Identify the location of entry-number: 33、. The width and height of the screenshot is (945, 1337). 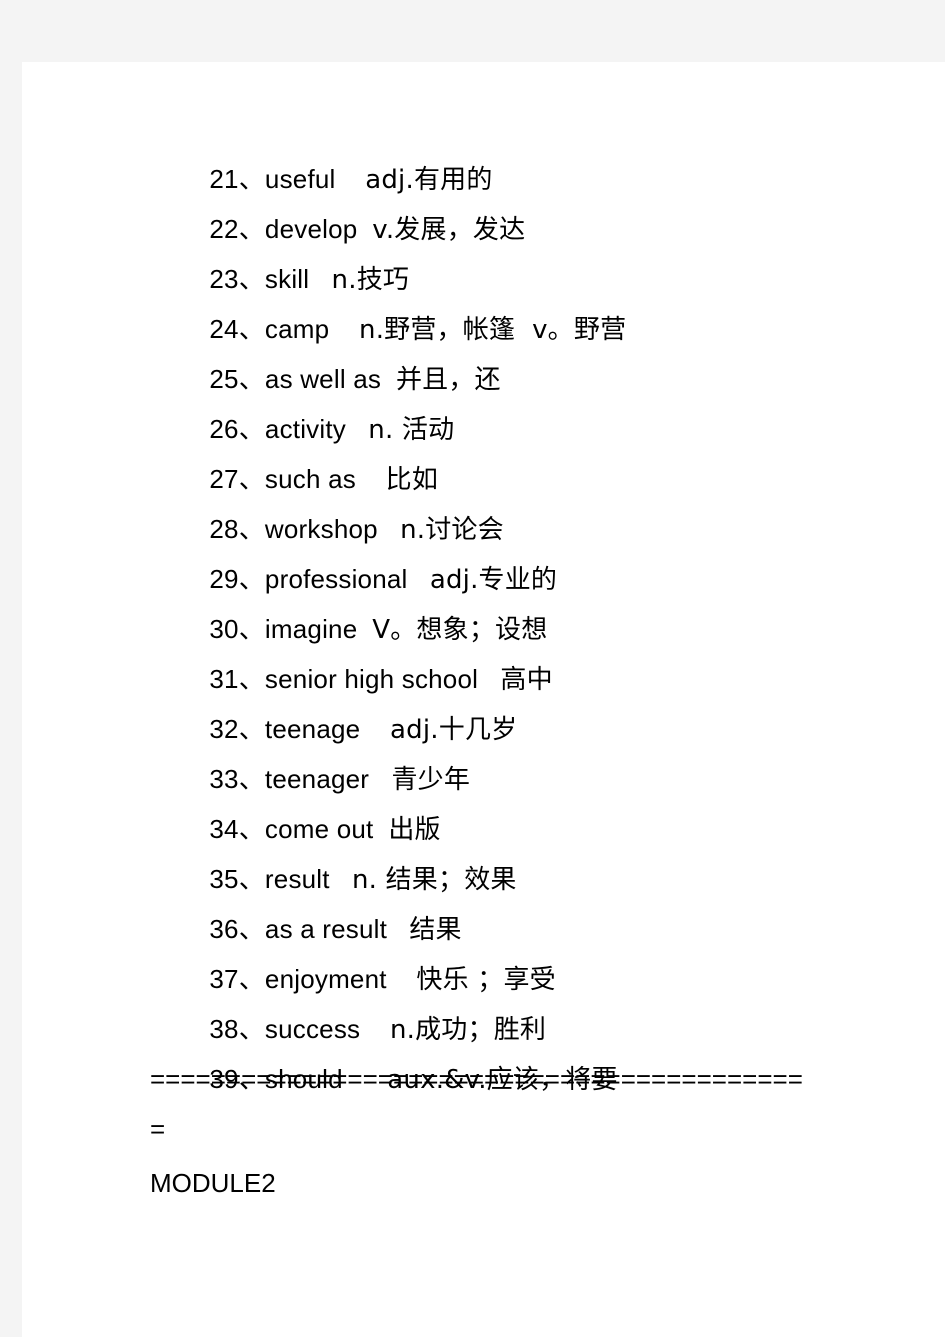
(237, 779).